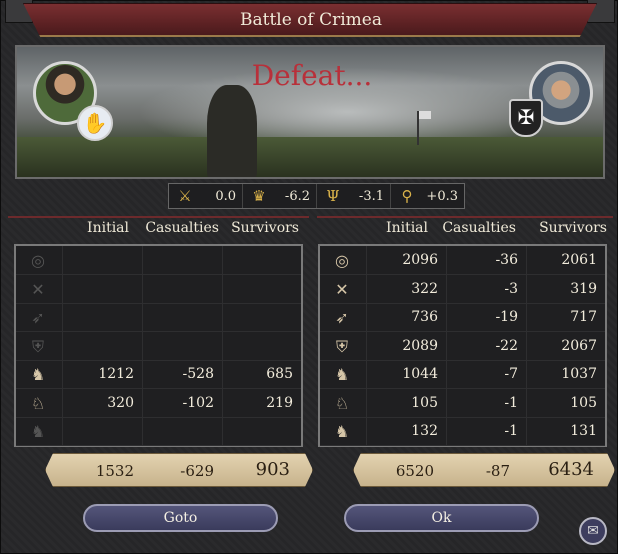 Image resolution: width=618 pixels, height=554 pixels. Describe the element at coordinates (280, 196) in the screenshot. I see `modifier-leadership: ♛ -6.2` at that location.